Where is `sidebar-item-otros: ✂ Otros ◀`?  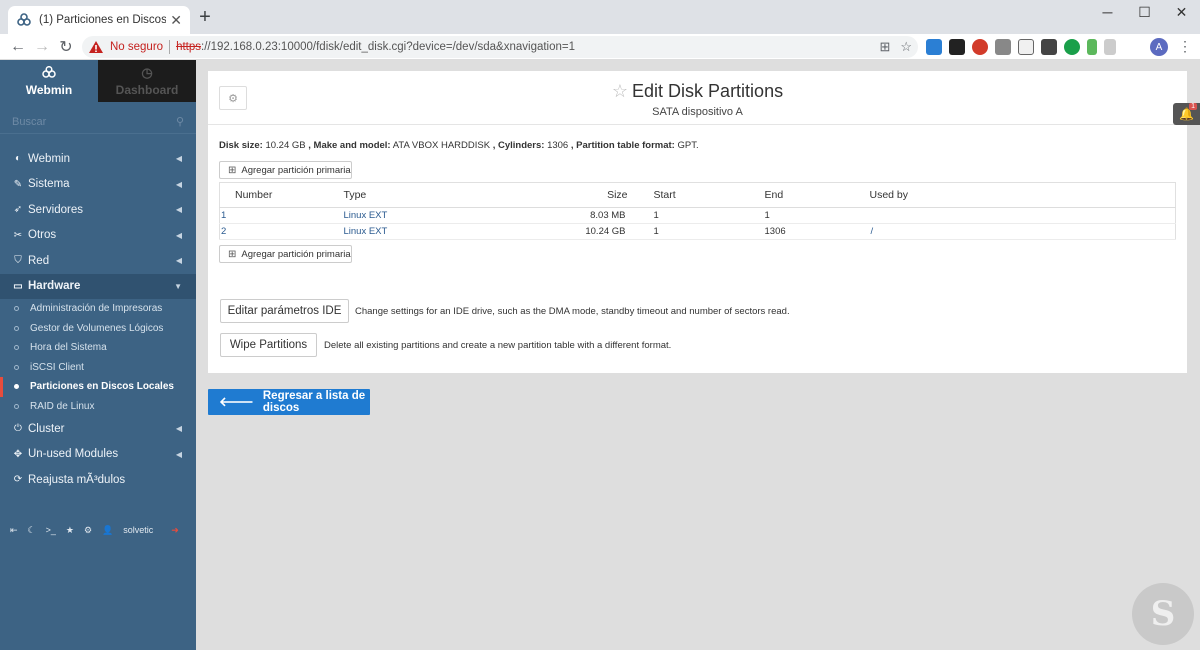
sidebar-item-otros: ✂ Otros ◀ is located at coordinates (98, 236).